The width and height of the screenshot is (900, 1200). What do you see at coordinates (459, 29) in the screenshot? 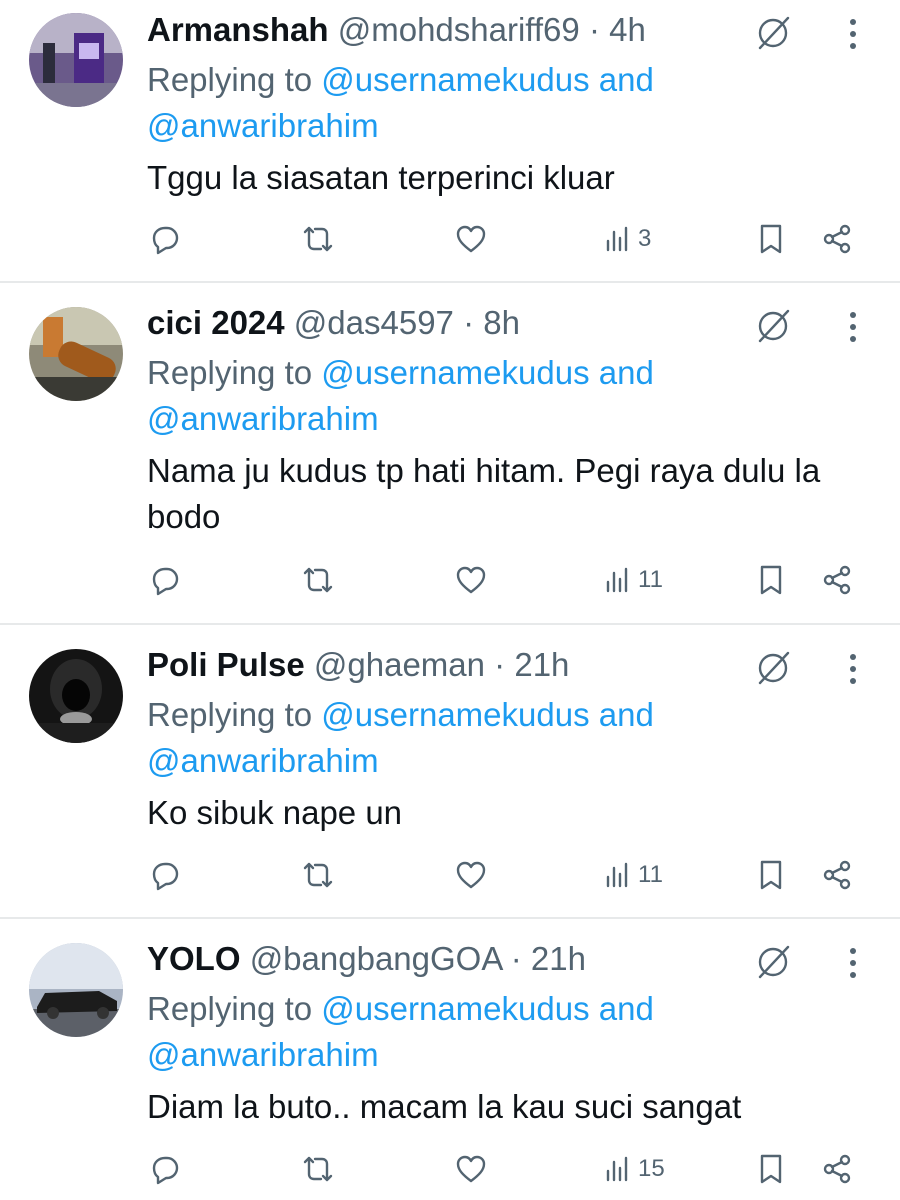
I see `user-handle: @mohdshariff69` at bounding box center [459, 29].